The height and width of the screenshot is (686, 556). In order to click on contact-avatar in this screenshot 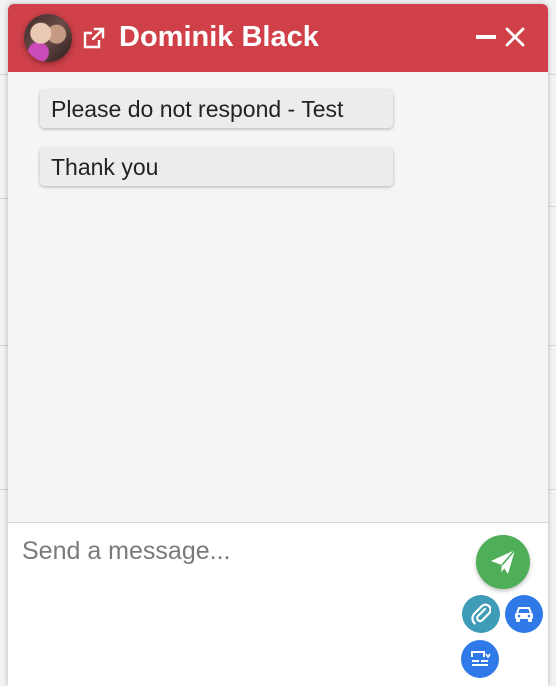, I will do `click(48, 38)`.